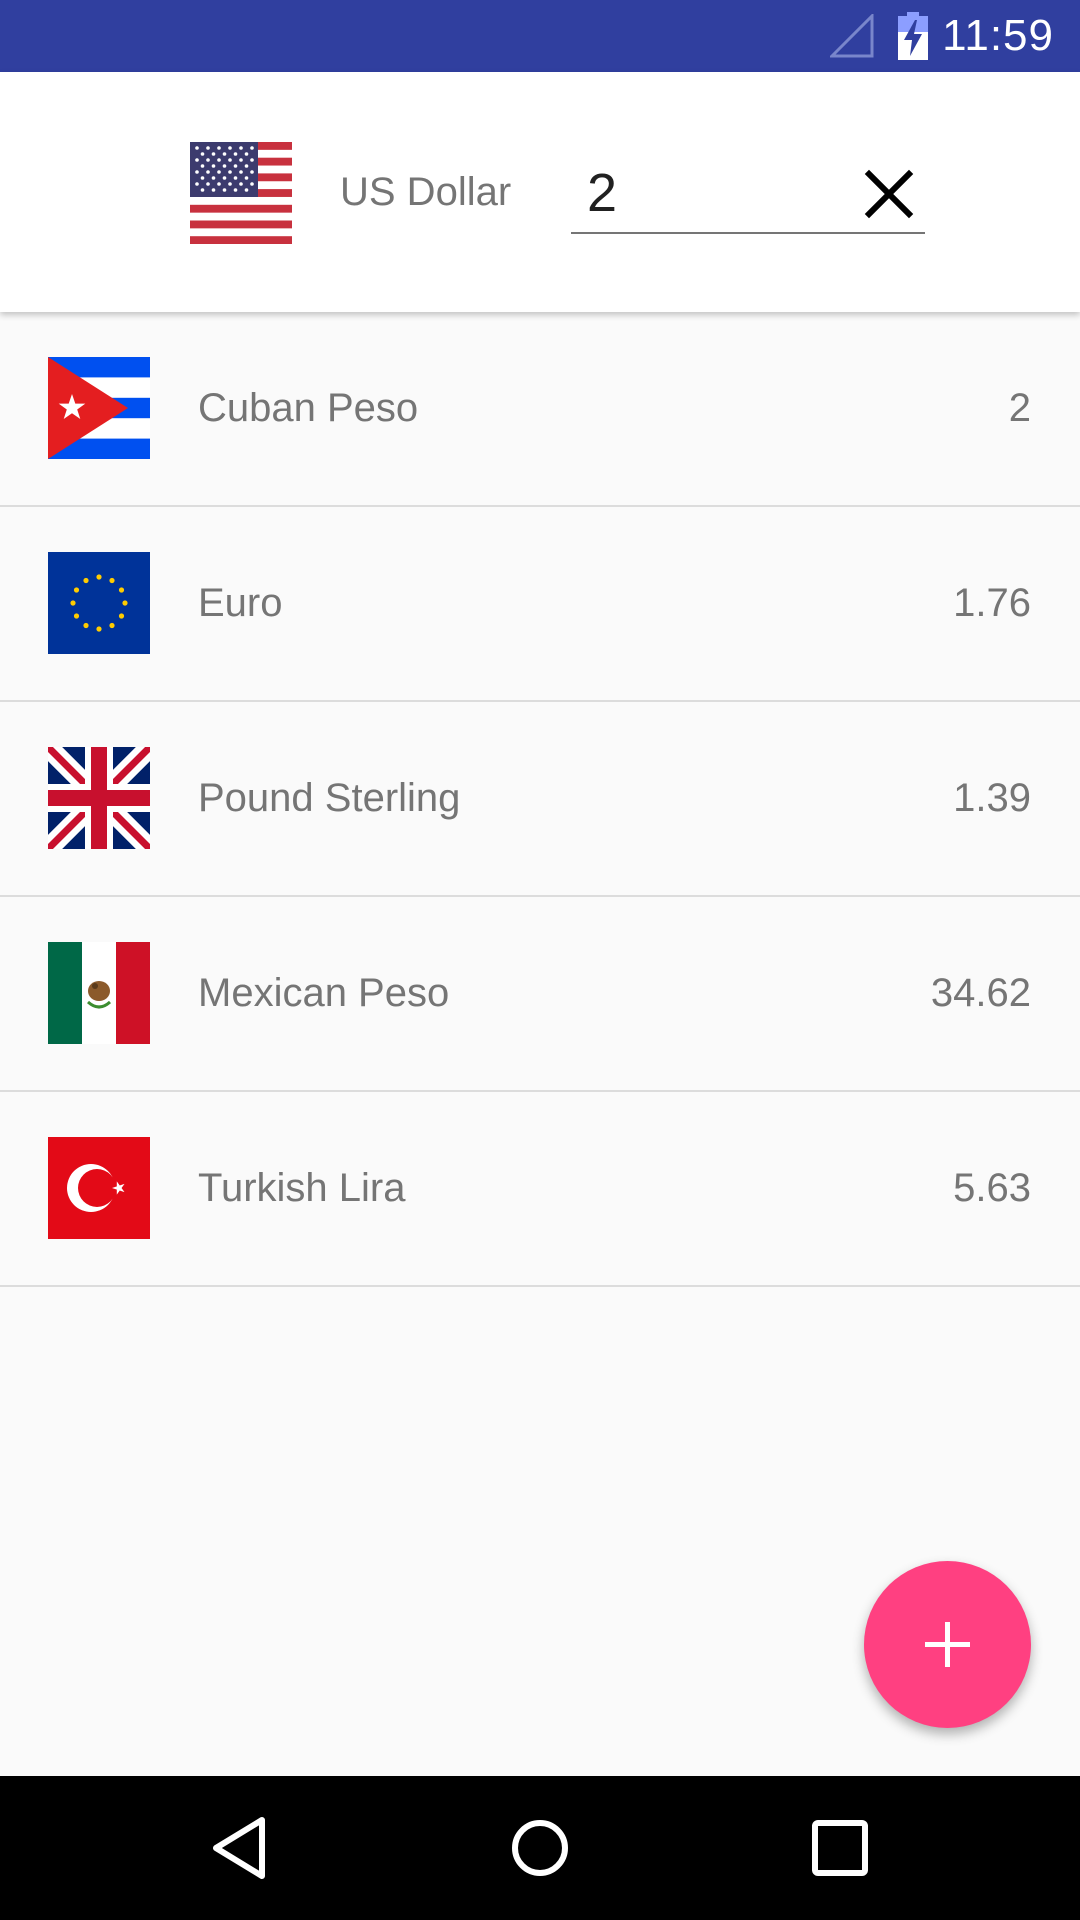 The image size is (1080, 1920). Describe the element at coordinates (99, 993) in the screenshot. I see `mexico-flag-icon` at that location.